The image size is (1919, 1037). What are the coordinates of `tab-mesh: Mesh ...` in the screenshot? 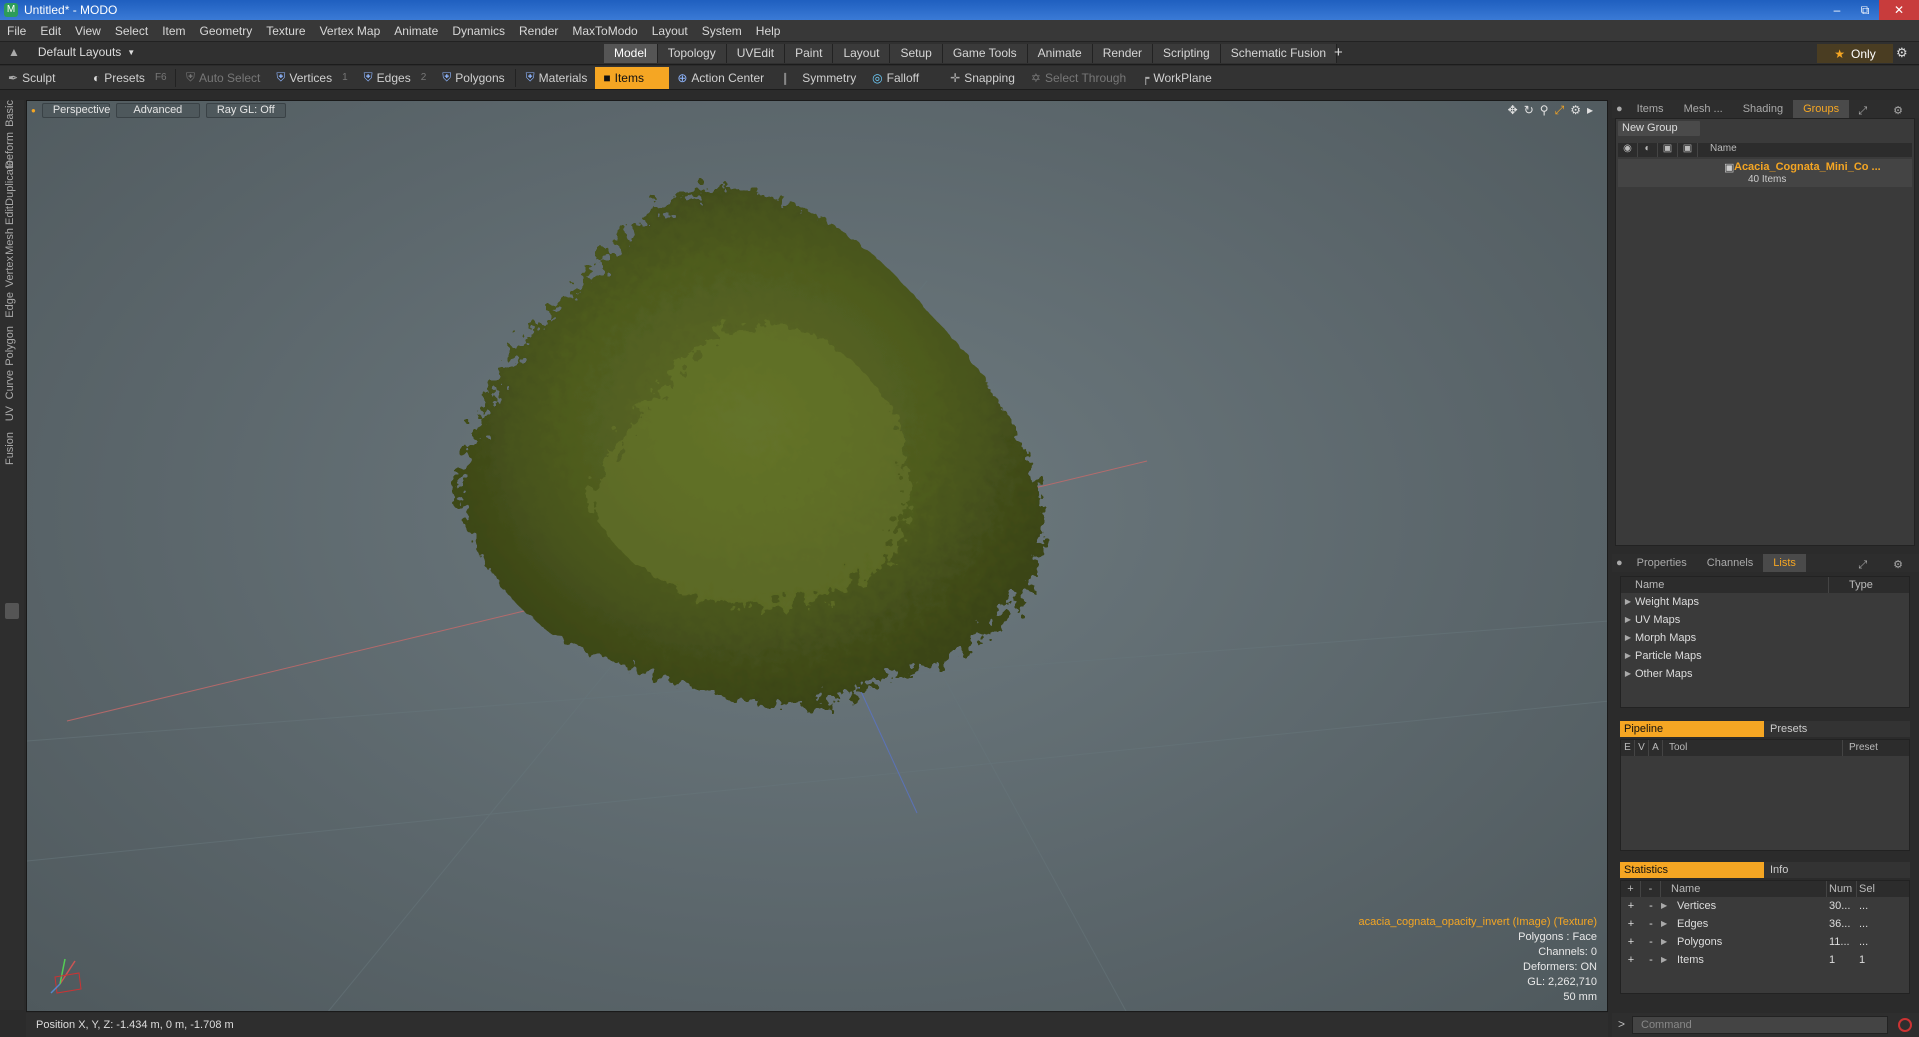 It's located at (1703, 109).